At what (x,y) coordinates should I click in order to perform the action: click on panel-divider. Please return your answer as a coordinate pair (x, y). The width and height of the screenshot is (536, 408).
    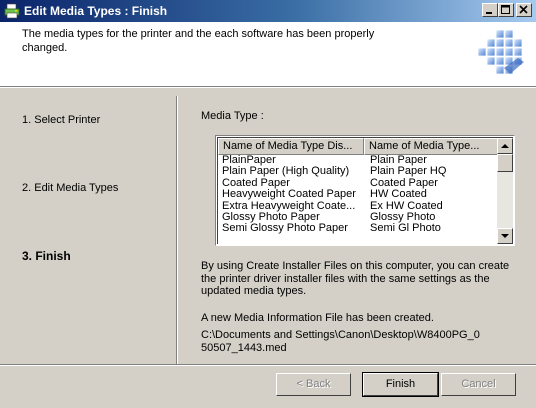
    Looking at the image, I should click on (177, 230).